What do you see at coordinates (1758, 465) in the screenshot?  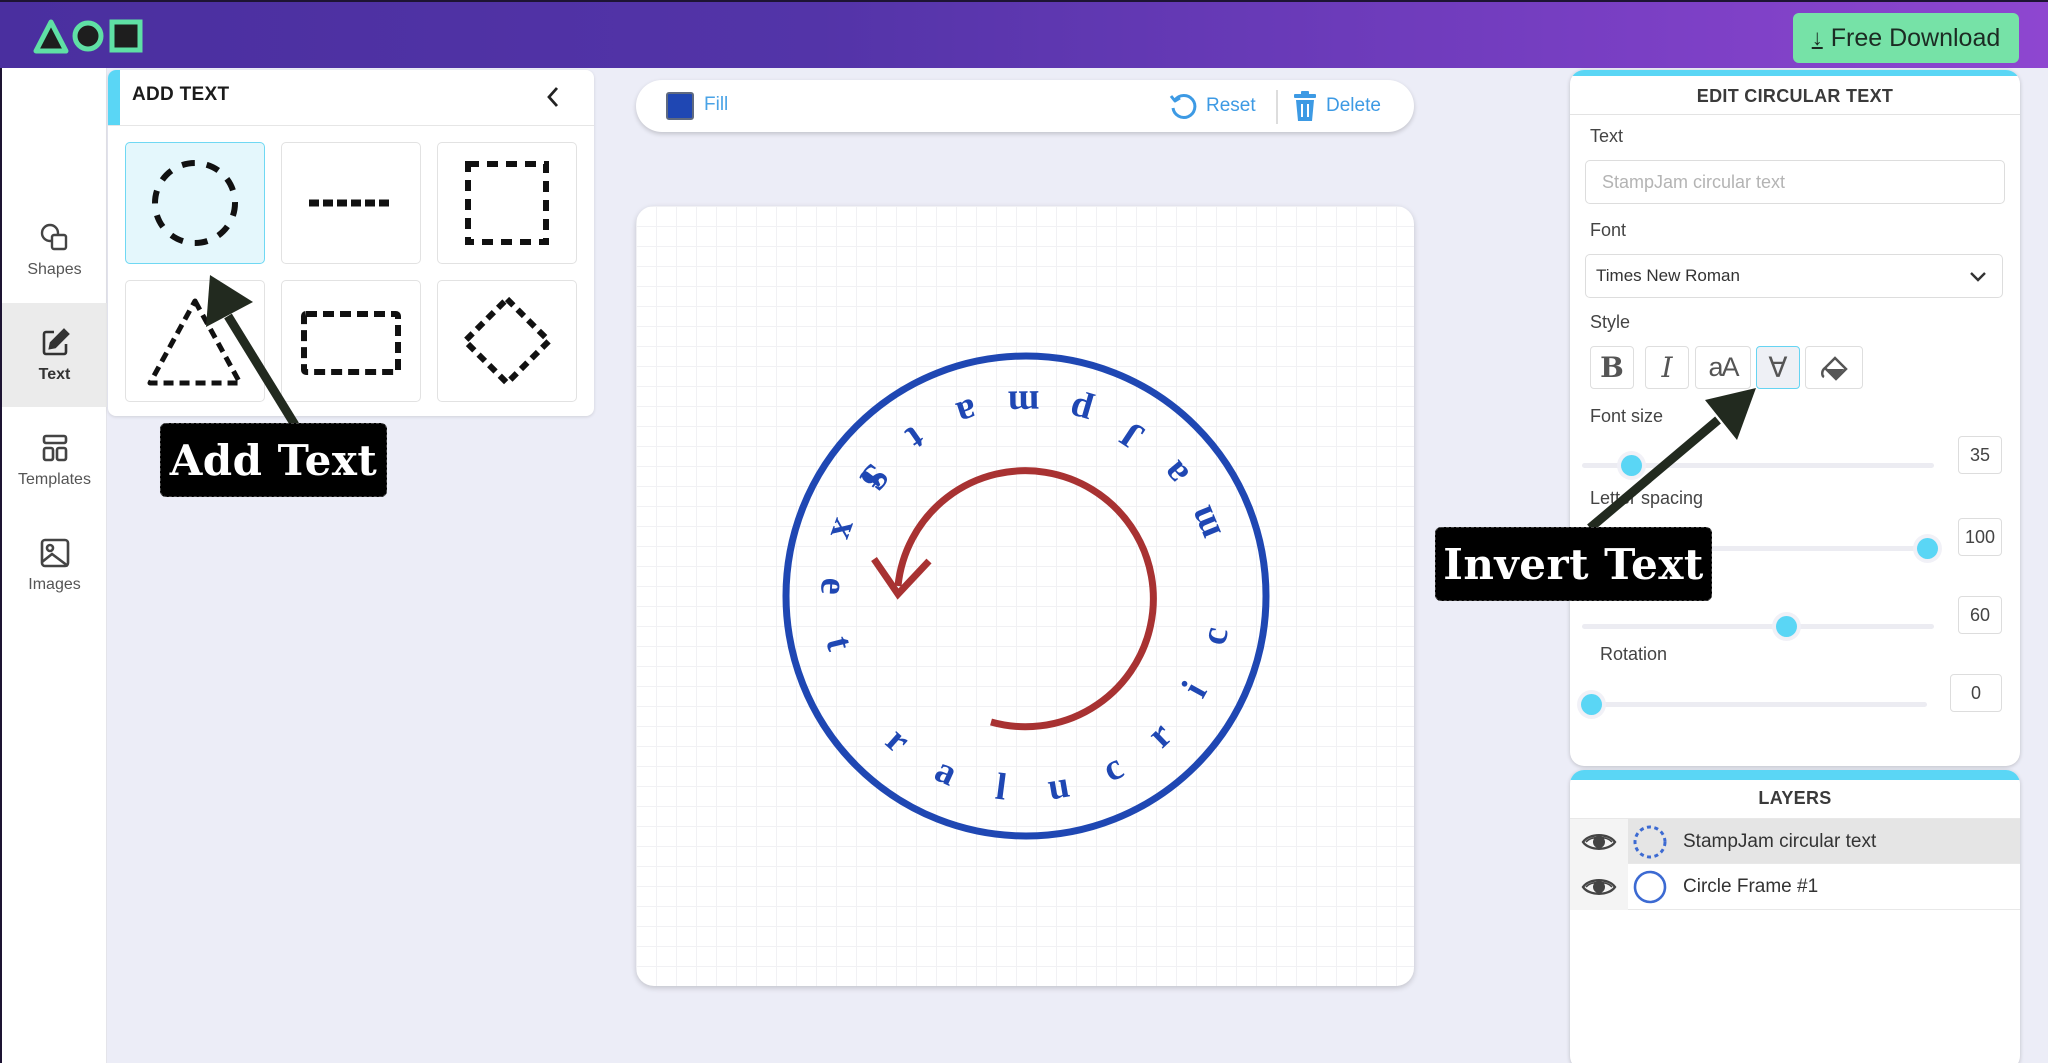 I see `font-size-slider` at bounding box center [1758, 465].